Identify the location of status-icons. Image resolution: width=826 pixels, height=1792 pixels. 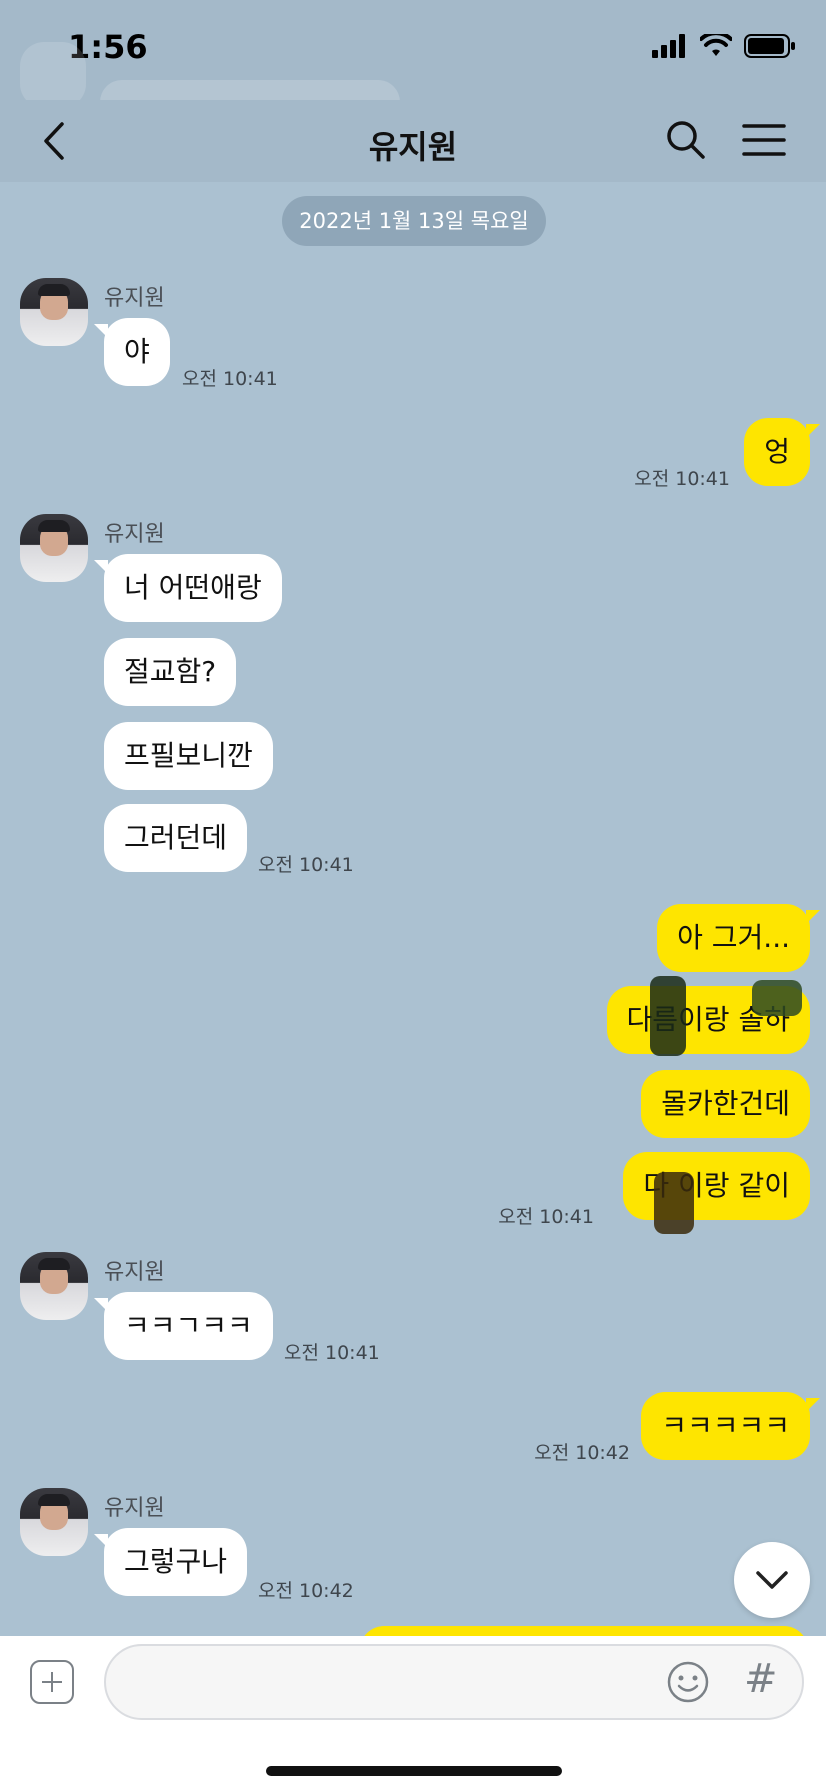
(724, 46).